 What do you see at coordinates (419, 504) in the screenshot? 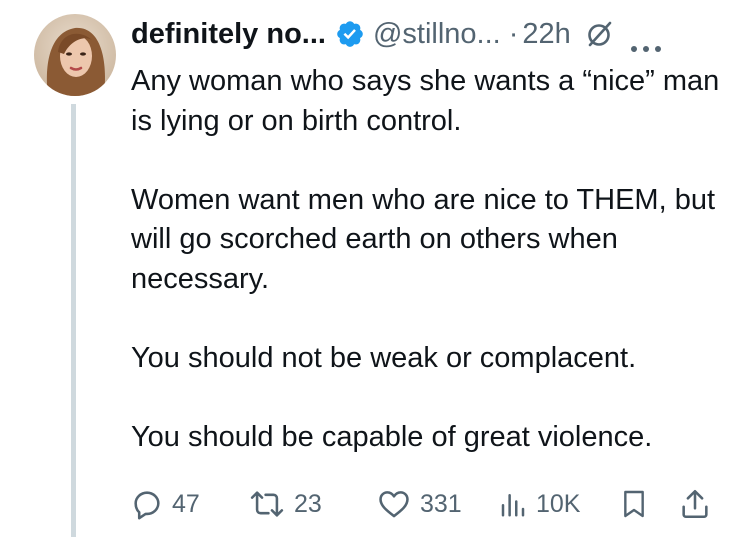
I see `like-button: 331` at bounding box center [419, 504].